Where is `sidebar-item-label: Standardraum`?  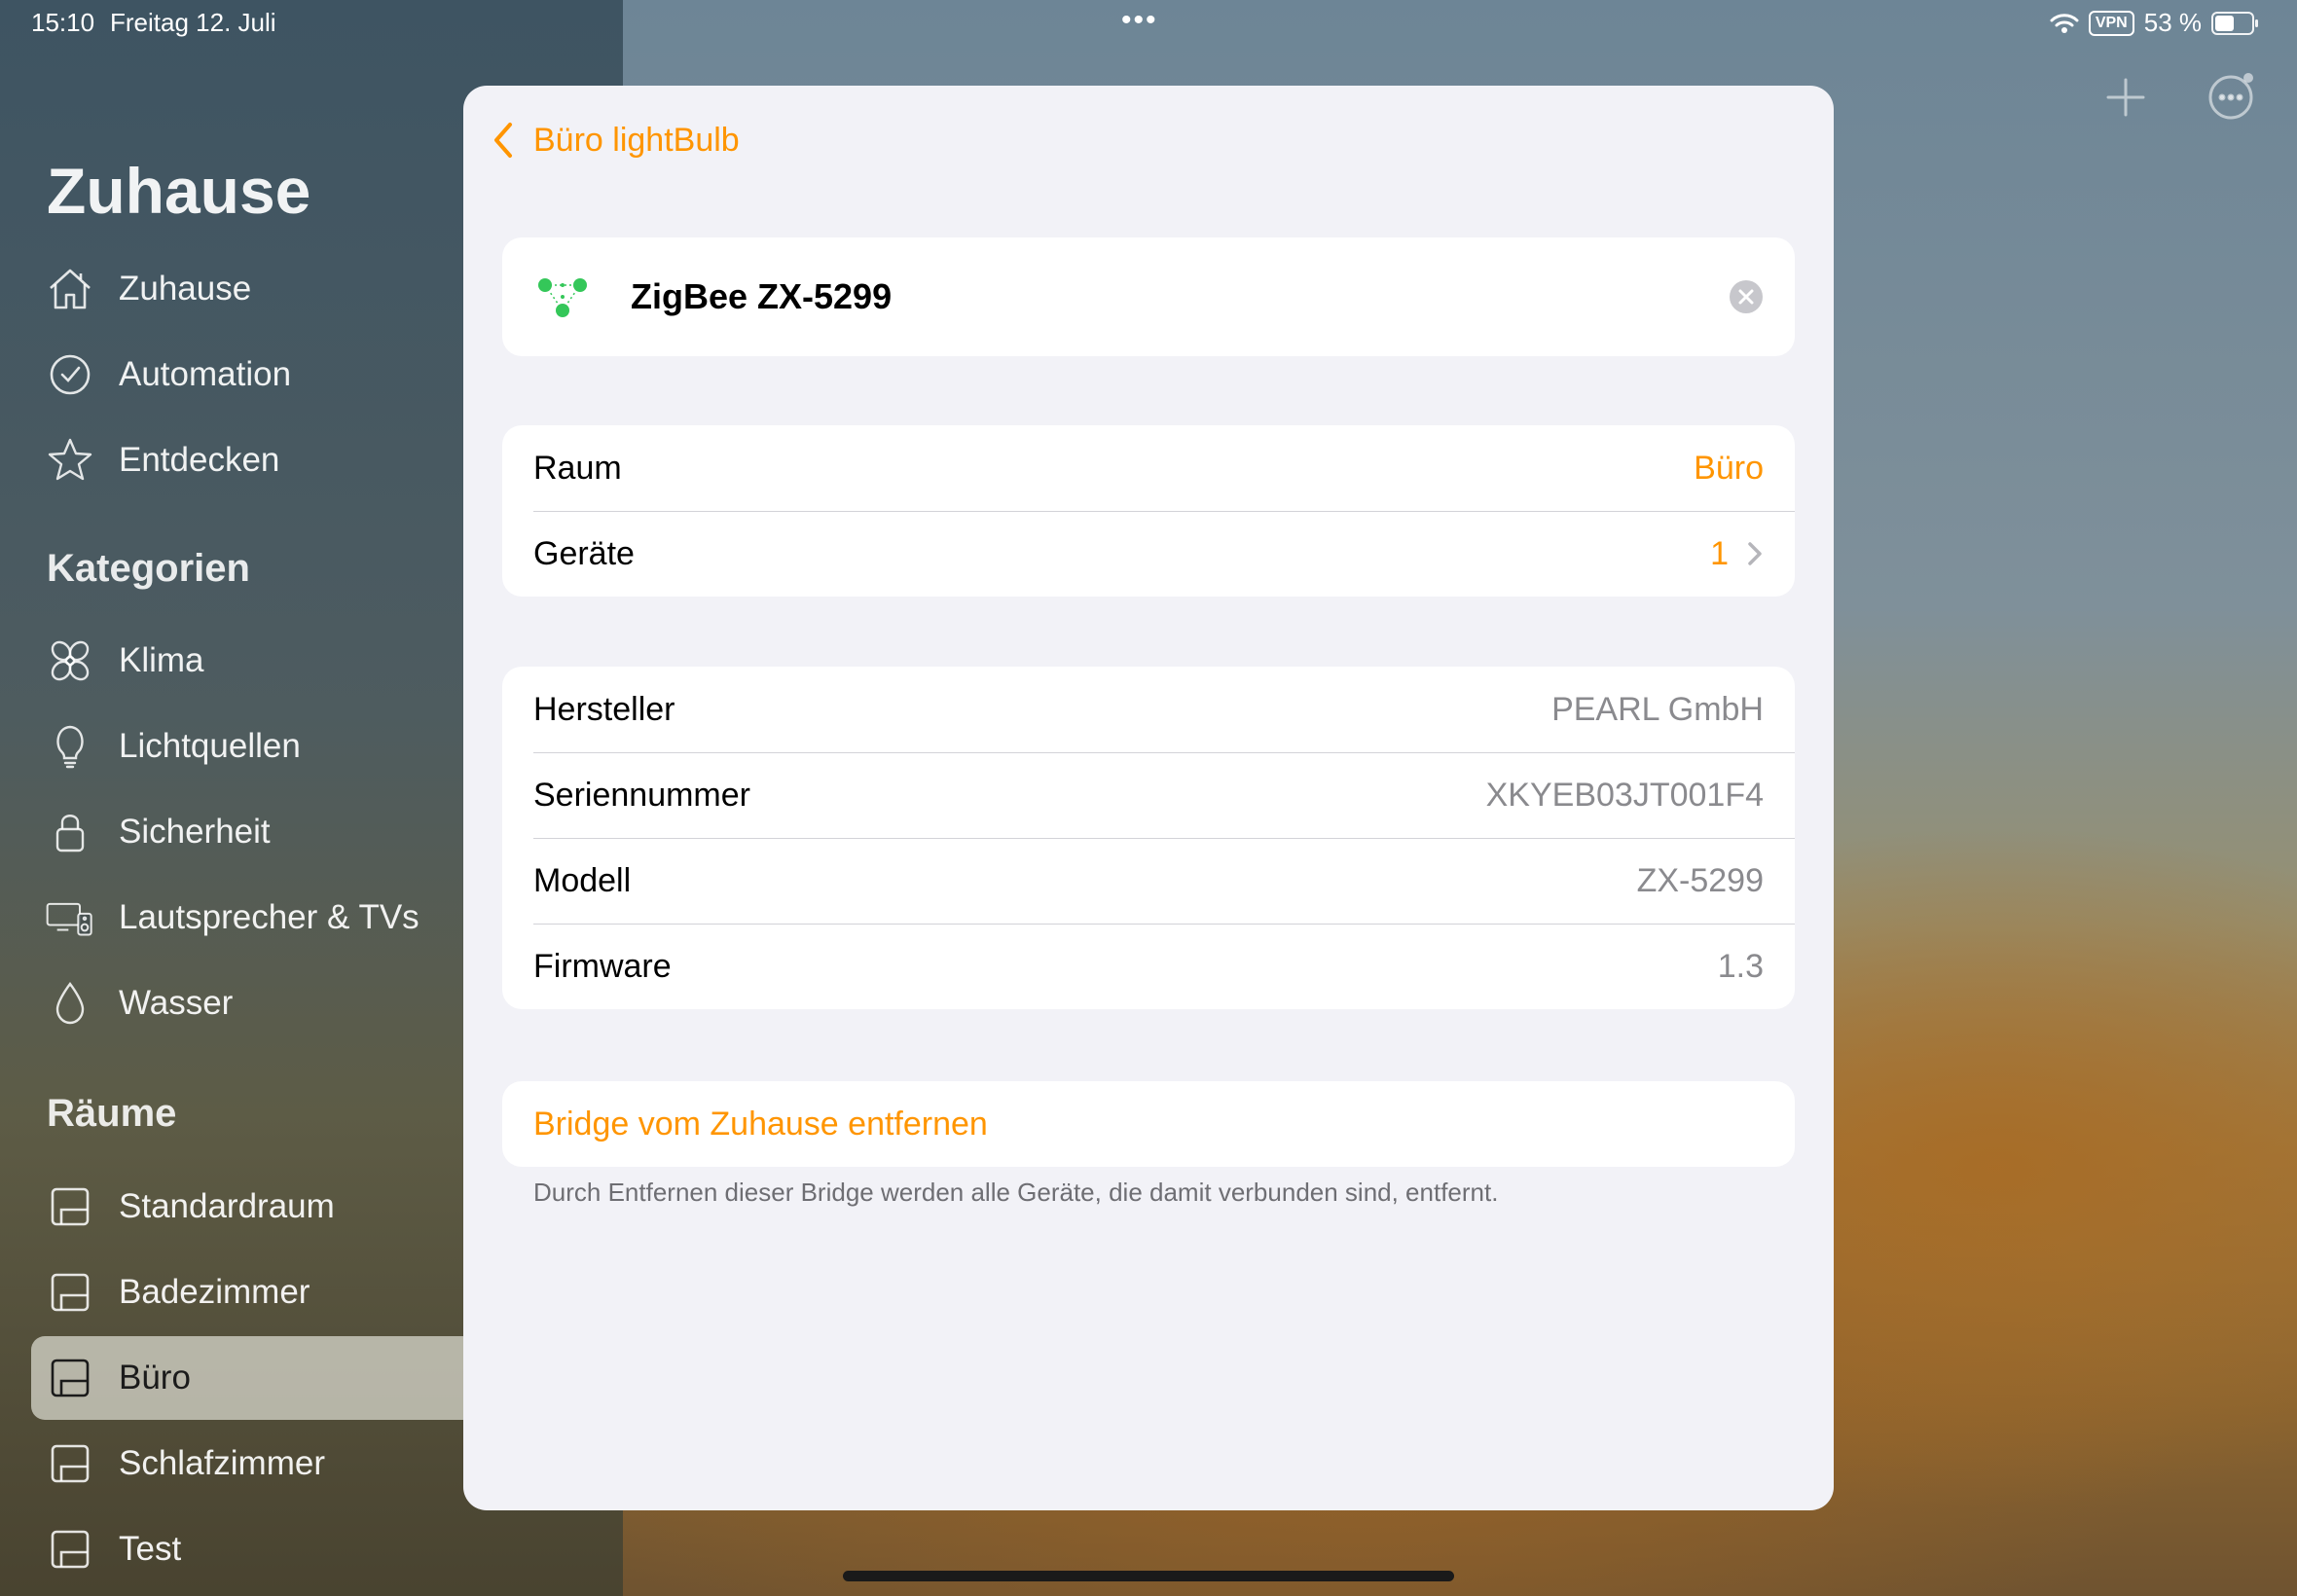 sidebar-item-label: Standardraum is located at coordinates (227, 1206).